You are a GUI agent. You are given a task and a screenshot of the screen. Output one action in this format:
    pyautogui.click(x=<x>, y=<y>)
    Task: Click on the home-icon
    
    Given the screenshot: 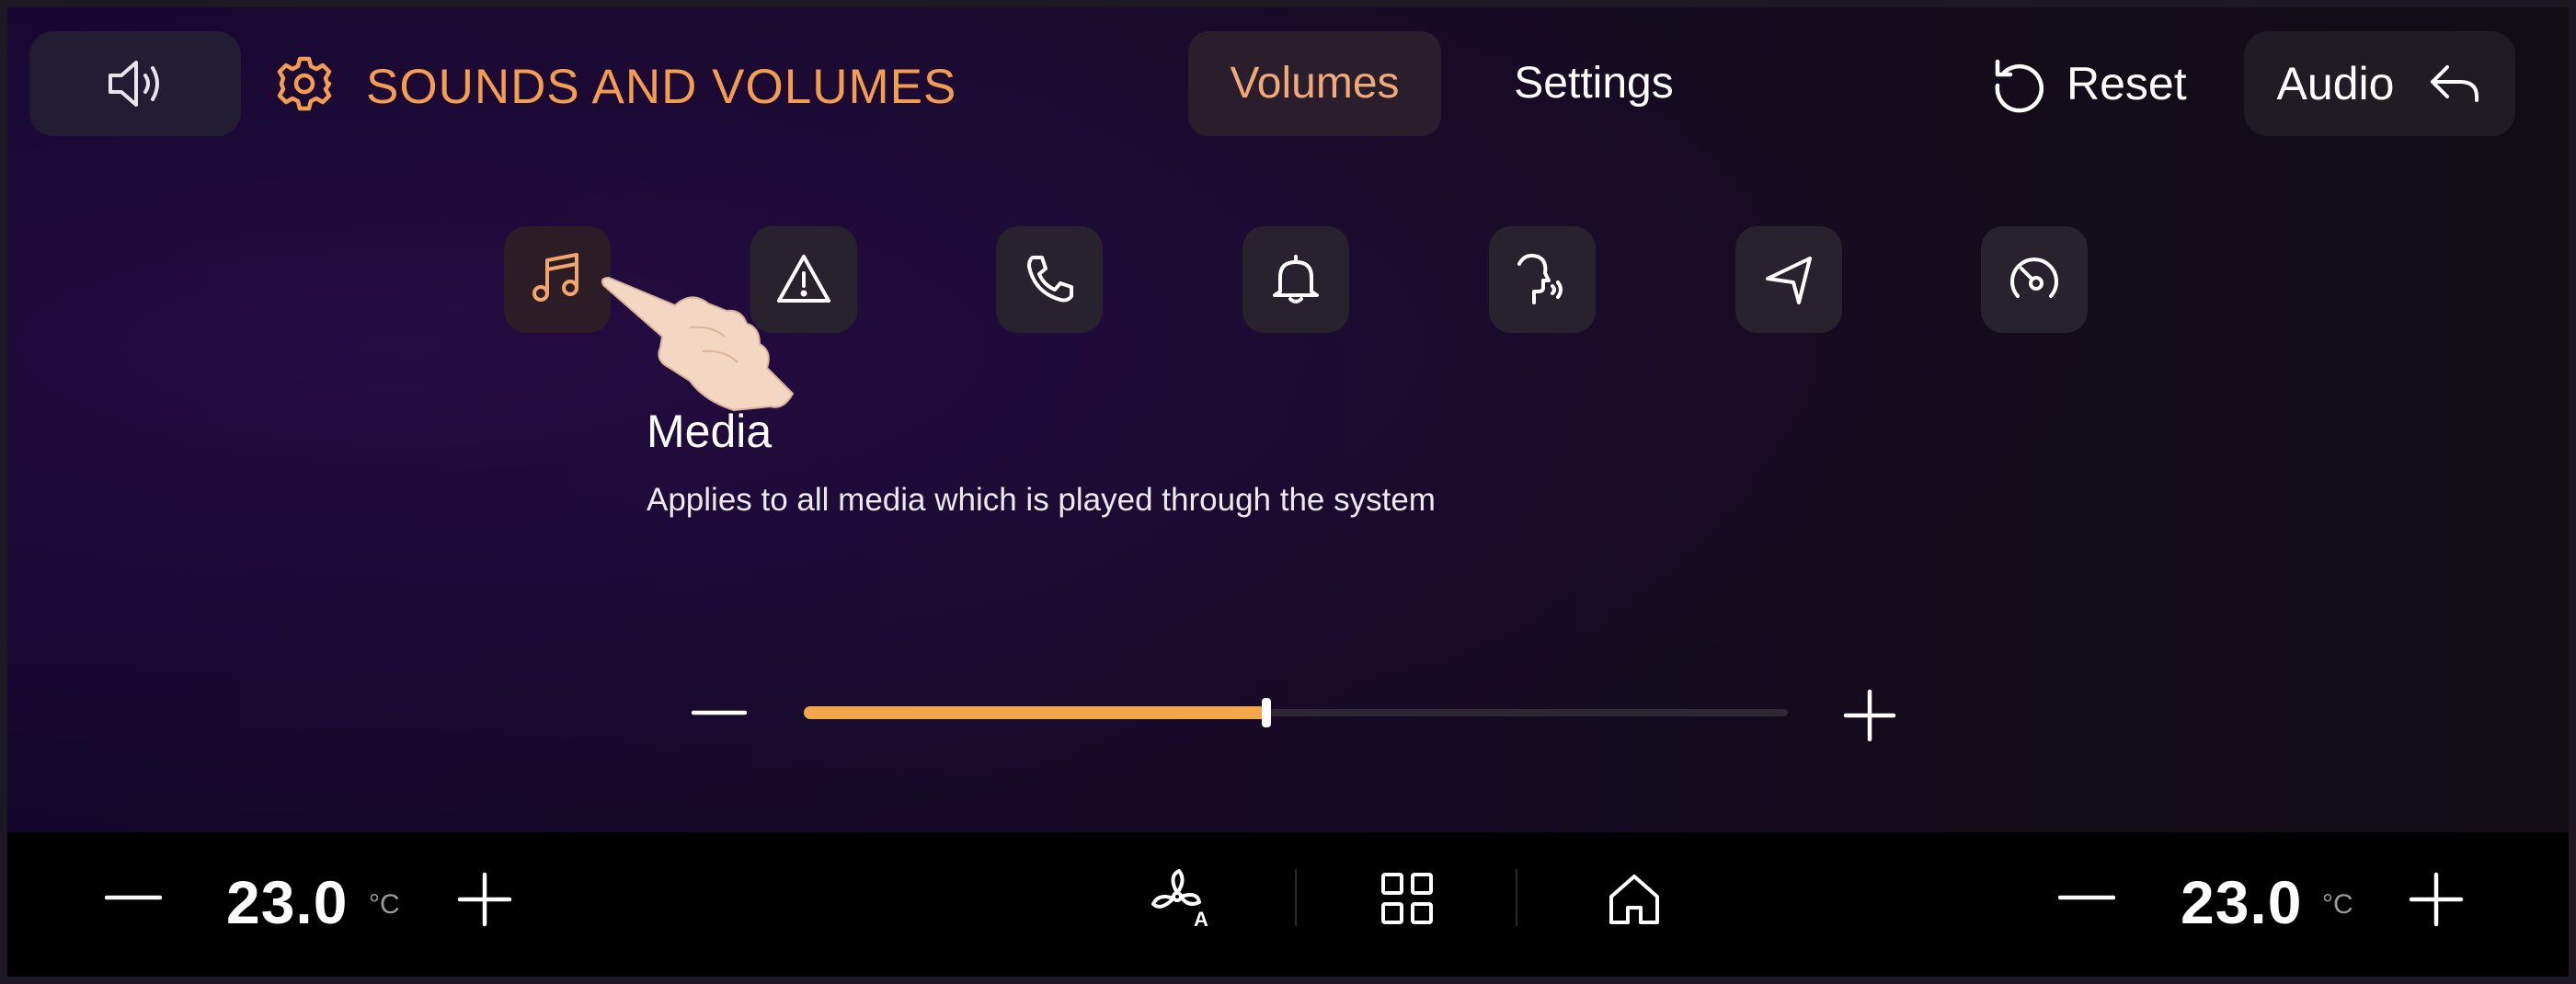 What is the action you would take?
    pyautogui.click(x=1634, y=899)
    